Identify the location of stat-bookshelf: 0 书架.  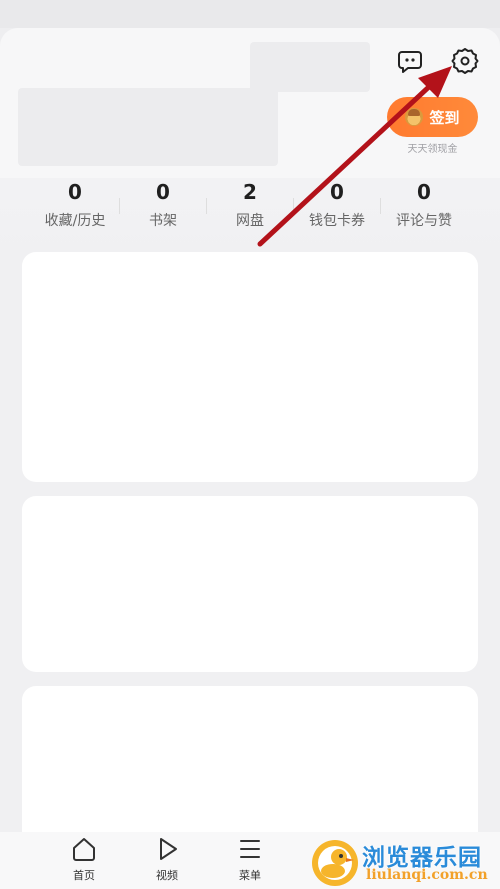
(163, 204).